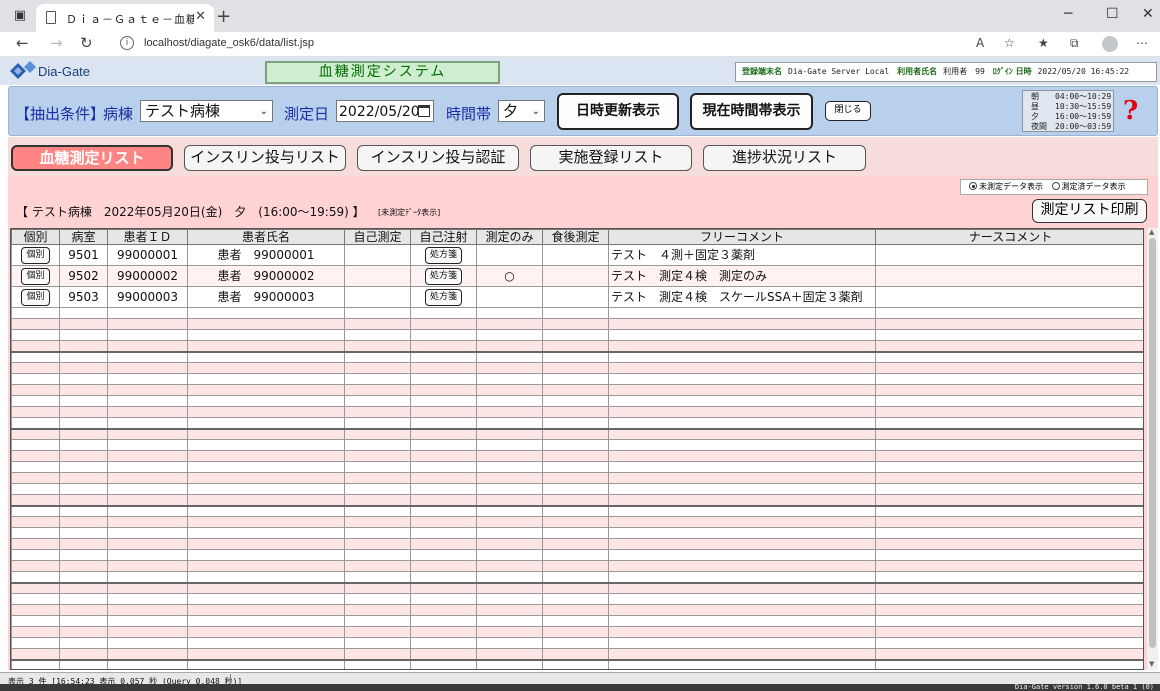 The width and height of the screenshot is (1160, 691). What do you see at coordinates (385, 111) in the screenshot?
I see `date-input: 2022/05/20` at bounding box center [385, 111].